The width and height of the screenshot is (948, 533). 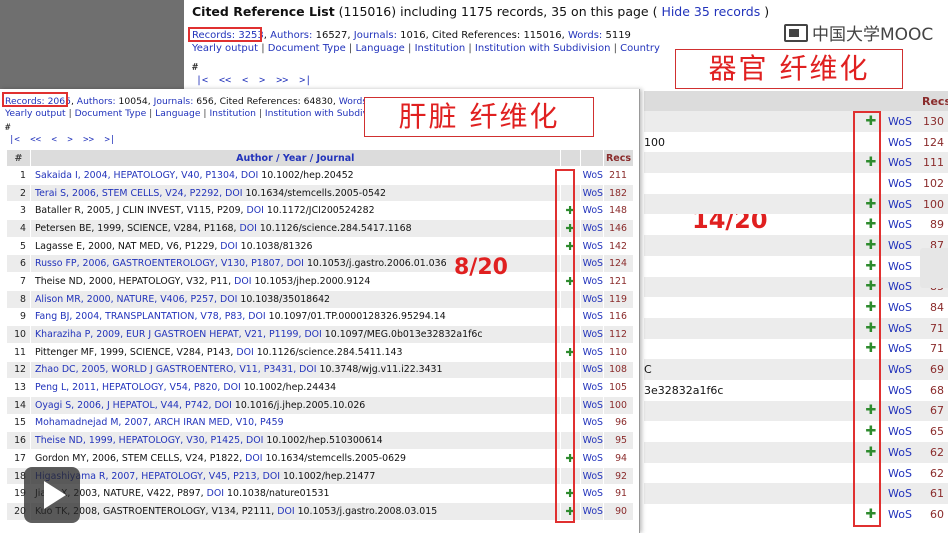 What do you see at coordinates (585, 35) in the screenshot?
I see `words-link: Words:` at bounding box center [585, 35].